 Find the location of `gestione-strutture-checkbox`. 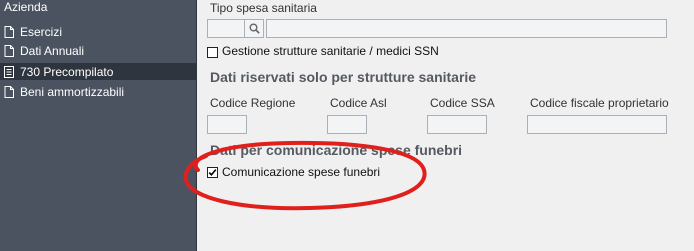

gestione-strutture-checkbox is located at coordinates (212, 52).